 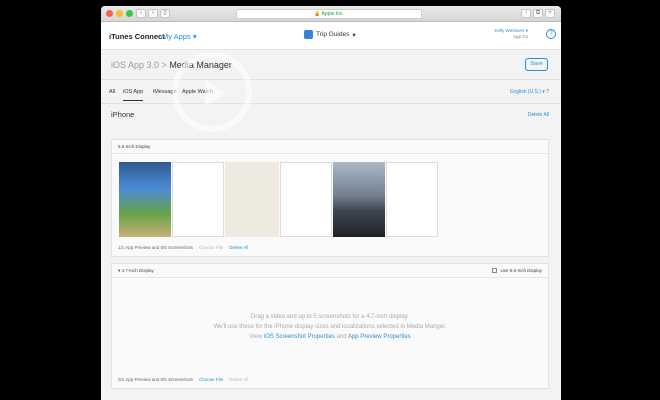 I want to click on back-icon: ‹, so click(x=141, y=13).